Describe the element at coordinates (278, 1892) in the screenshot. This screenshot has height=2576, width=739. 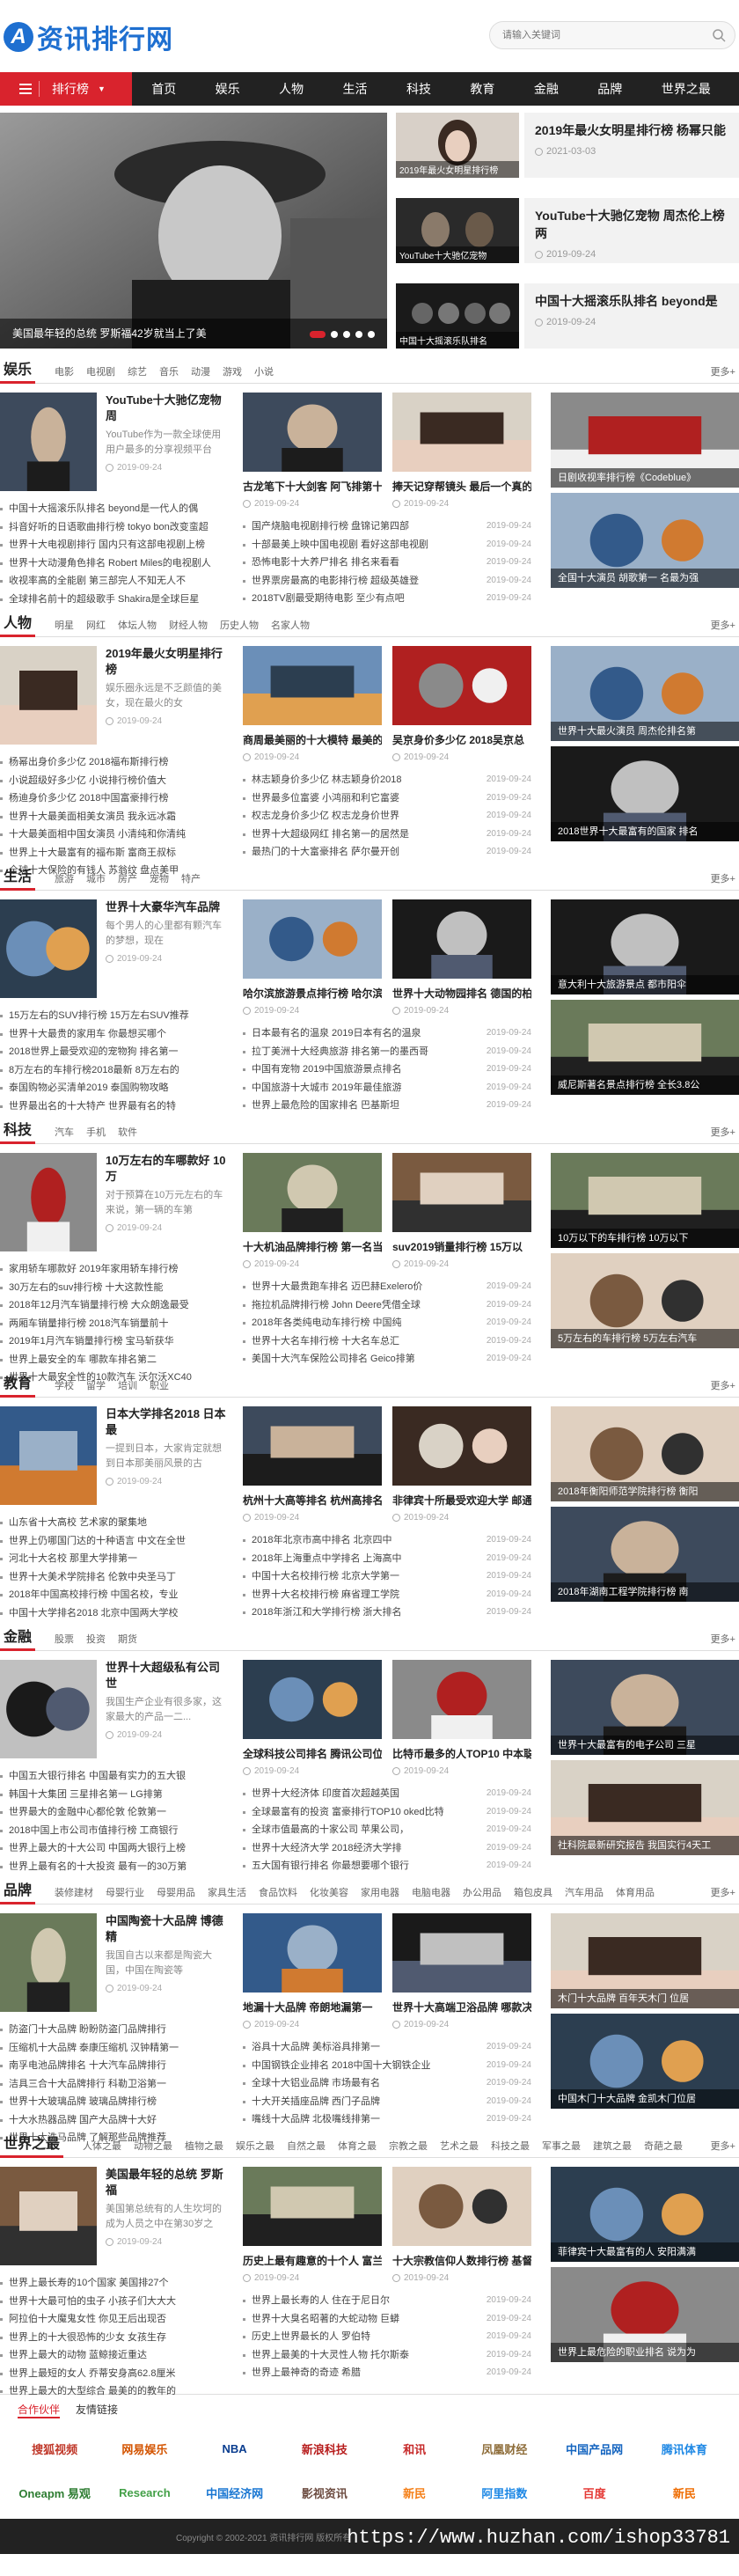
I see `section-tag: 食品饮料` at that location.